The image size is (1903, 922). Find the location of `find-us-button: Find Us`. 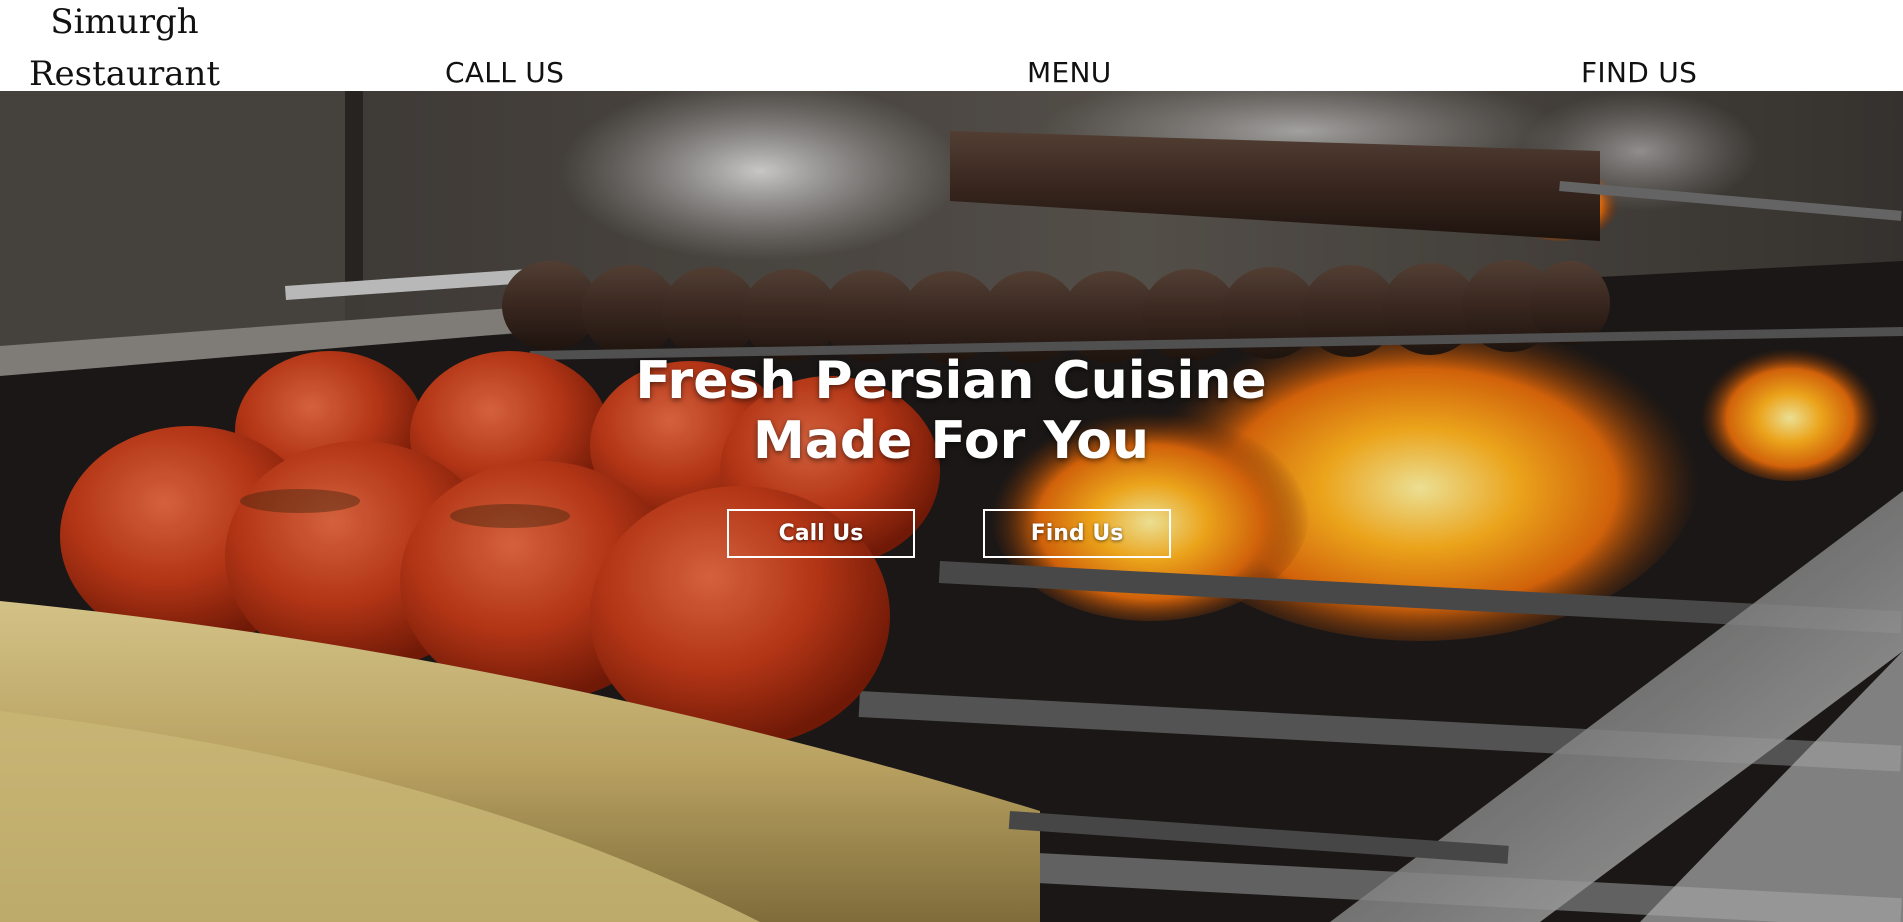

find-us-button: Find Us is located at coordinates (1077, 533).